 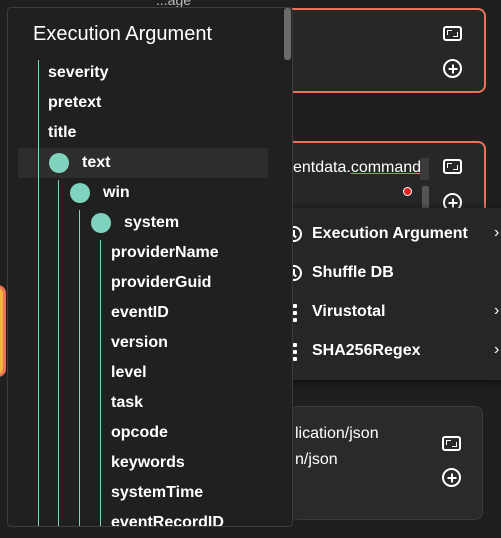 I want to click on menu-item-label: Shuffle DB, so click(x=353, y=272).